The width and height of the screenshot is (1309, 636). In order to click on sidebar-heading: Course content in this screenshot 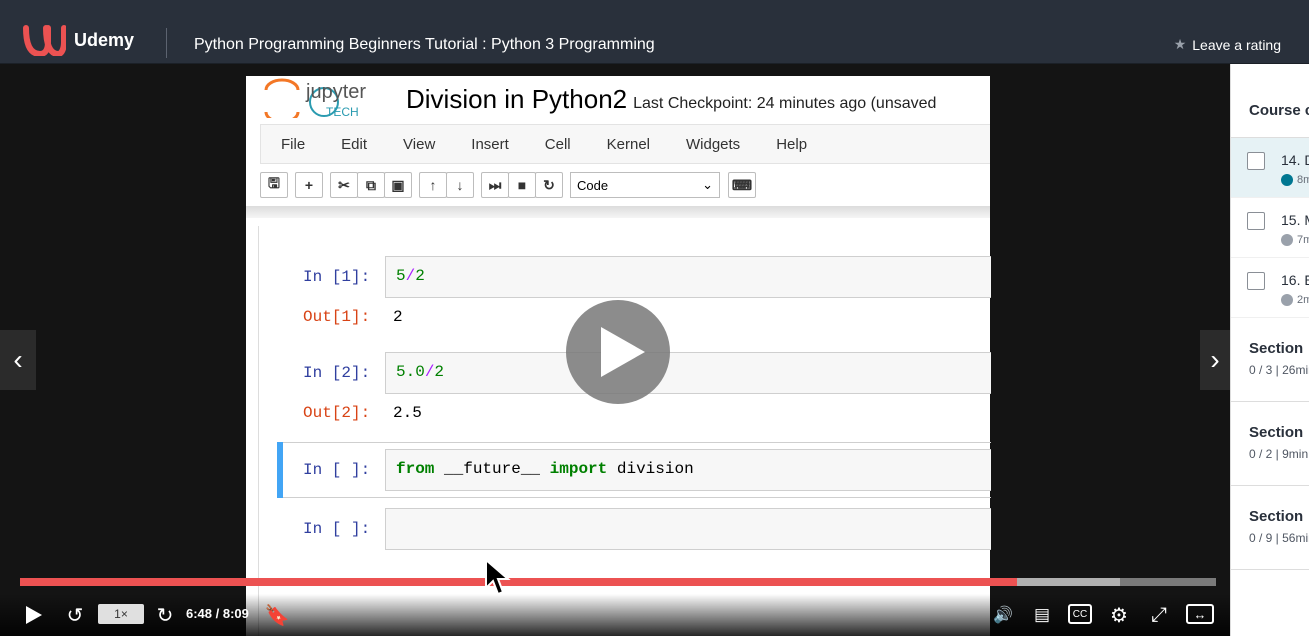, I will do `click(1270, 101)`.